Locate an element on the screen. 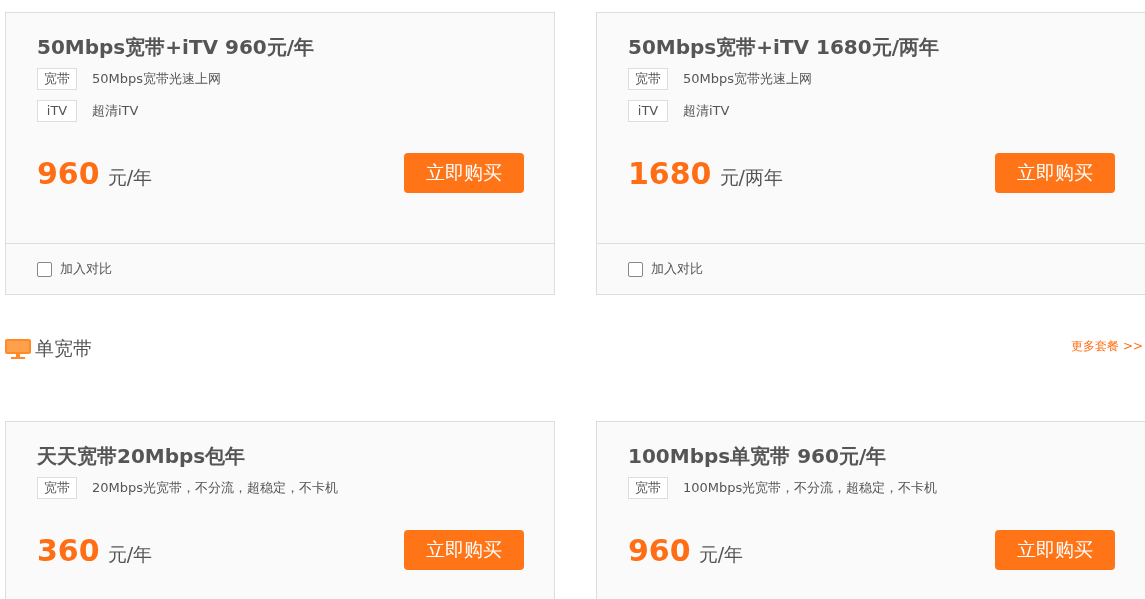 The width and height of the screenshot is (1145, 599). package-title: 天天宽带20Mbps包年 is located at coordinates (142, 456).